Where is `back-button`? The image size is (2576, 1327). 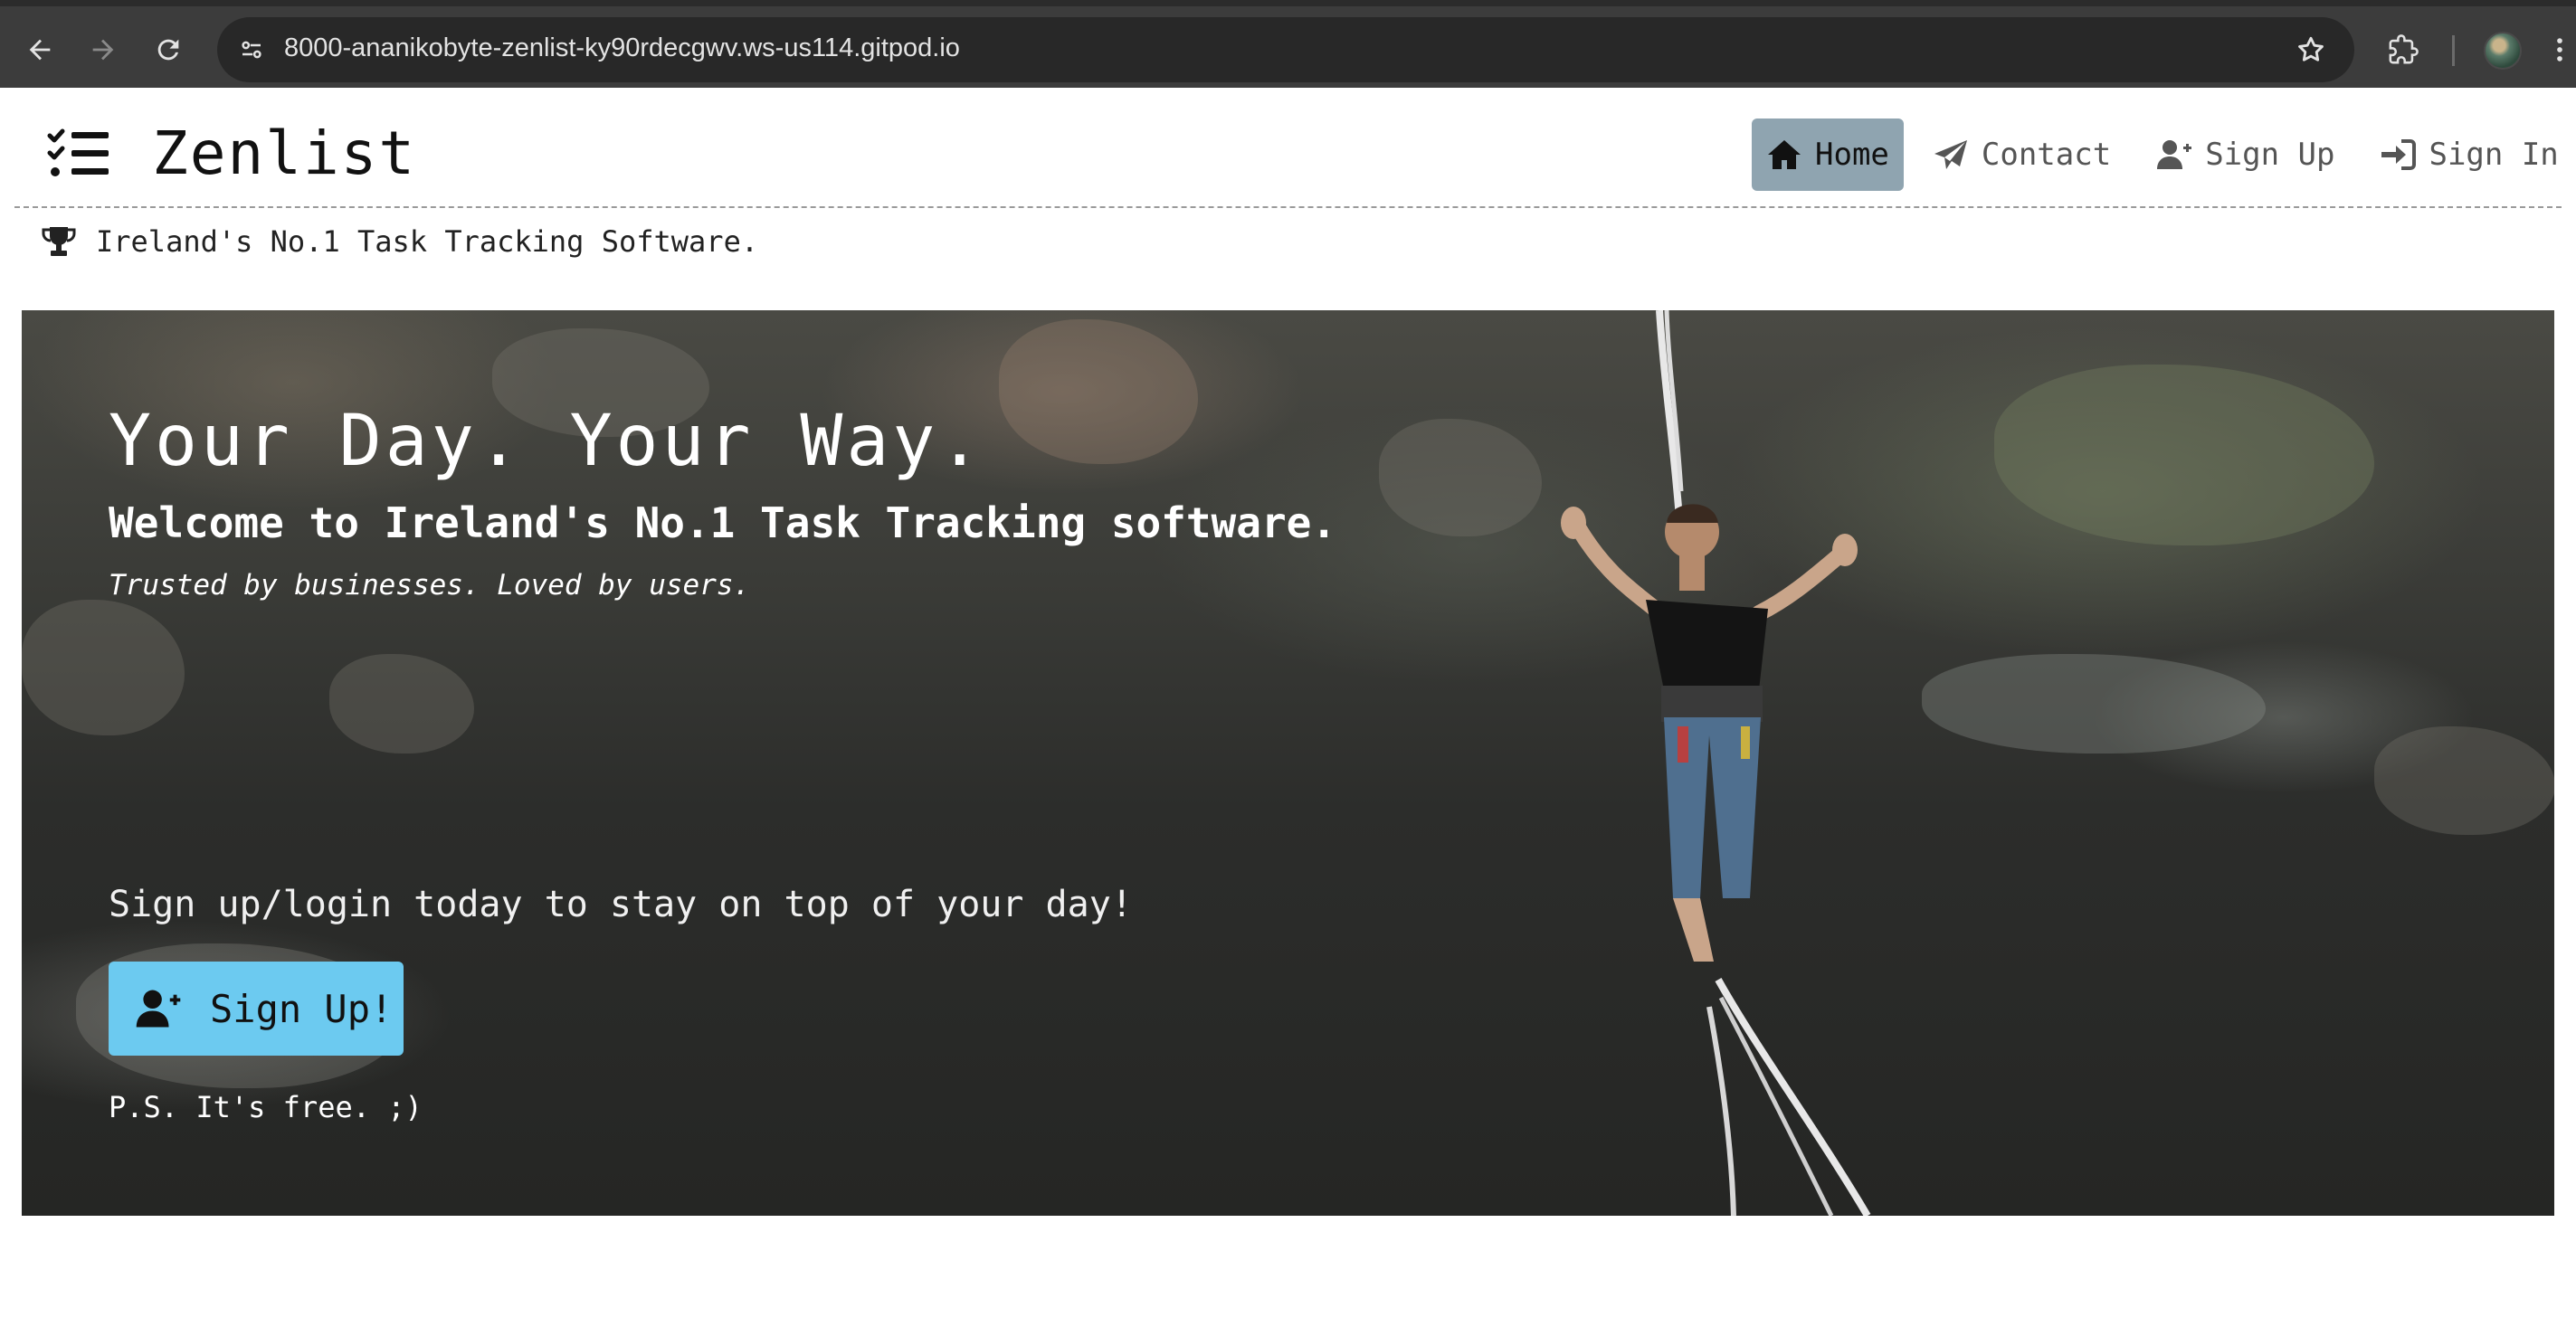 back-button is located at coordinates (39, 49).